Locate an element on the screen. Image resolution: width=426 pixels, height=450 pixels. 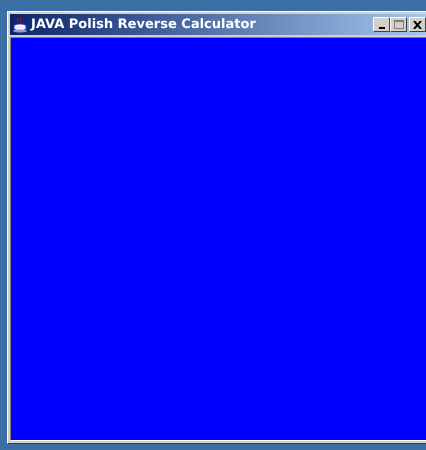
close-icon is located at coordinates (417, 24).